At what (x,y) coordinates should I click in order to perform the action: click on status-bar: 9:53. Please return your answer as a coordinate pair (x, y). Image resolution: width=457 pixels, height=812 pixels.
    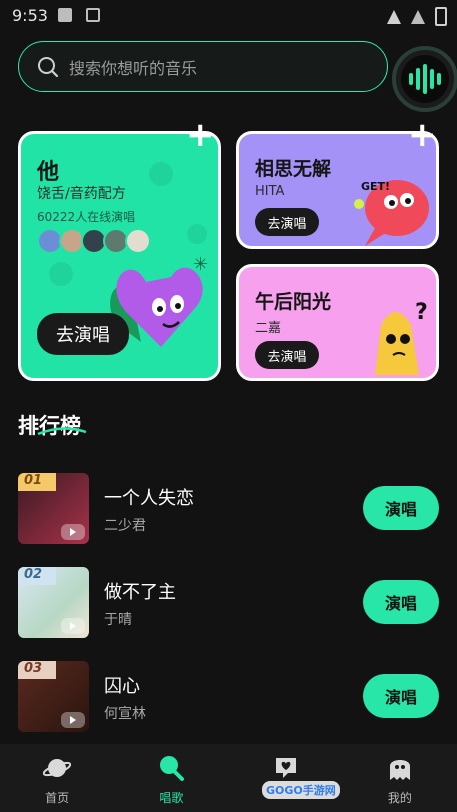
    Looking at the image, I should click on (228, 16).